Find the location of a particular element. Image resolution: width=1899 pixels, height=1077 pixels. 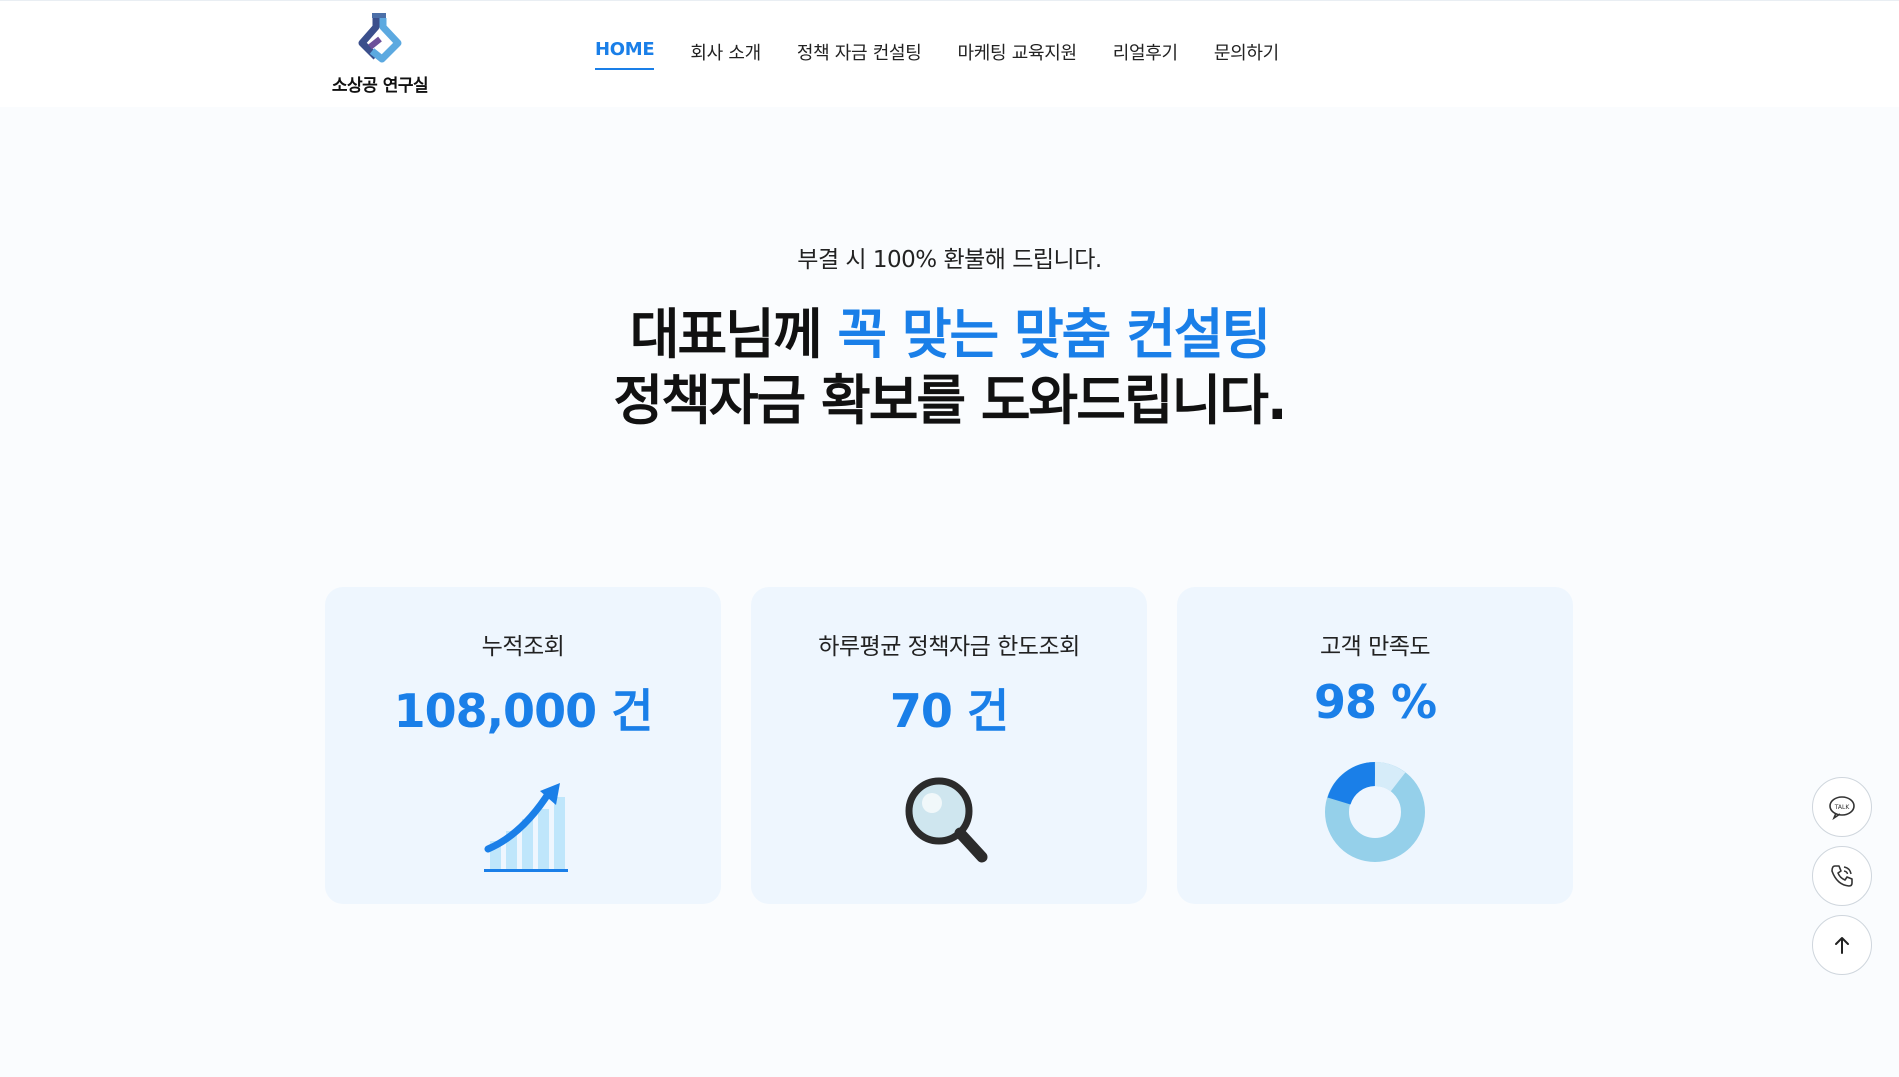

main-nav: HOME 회사 소개 정책 자금 컨설팅 마케팅 교육지원 리얼후기 문의하기 is located at coordinates (937, 56).